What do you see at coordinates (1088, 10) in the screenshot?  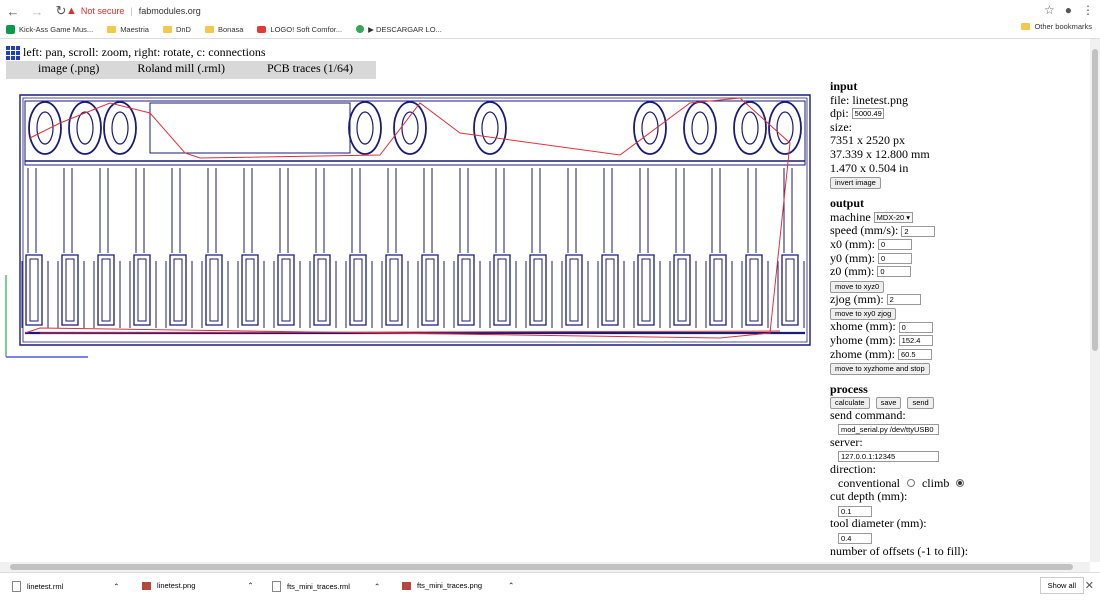 I see `menu-icon: ⋮` at bounding box center [1088, 10].